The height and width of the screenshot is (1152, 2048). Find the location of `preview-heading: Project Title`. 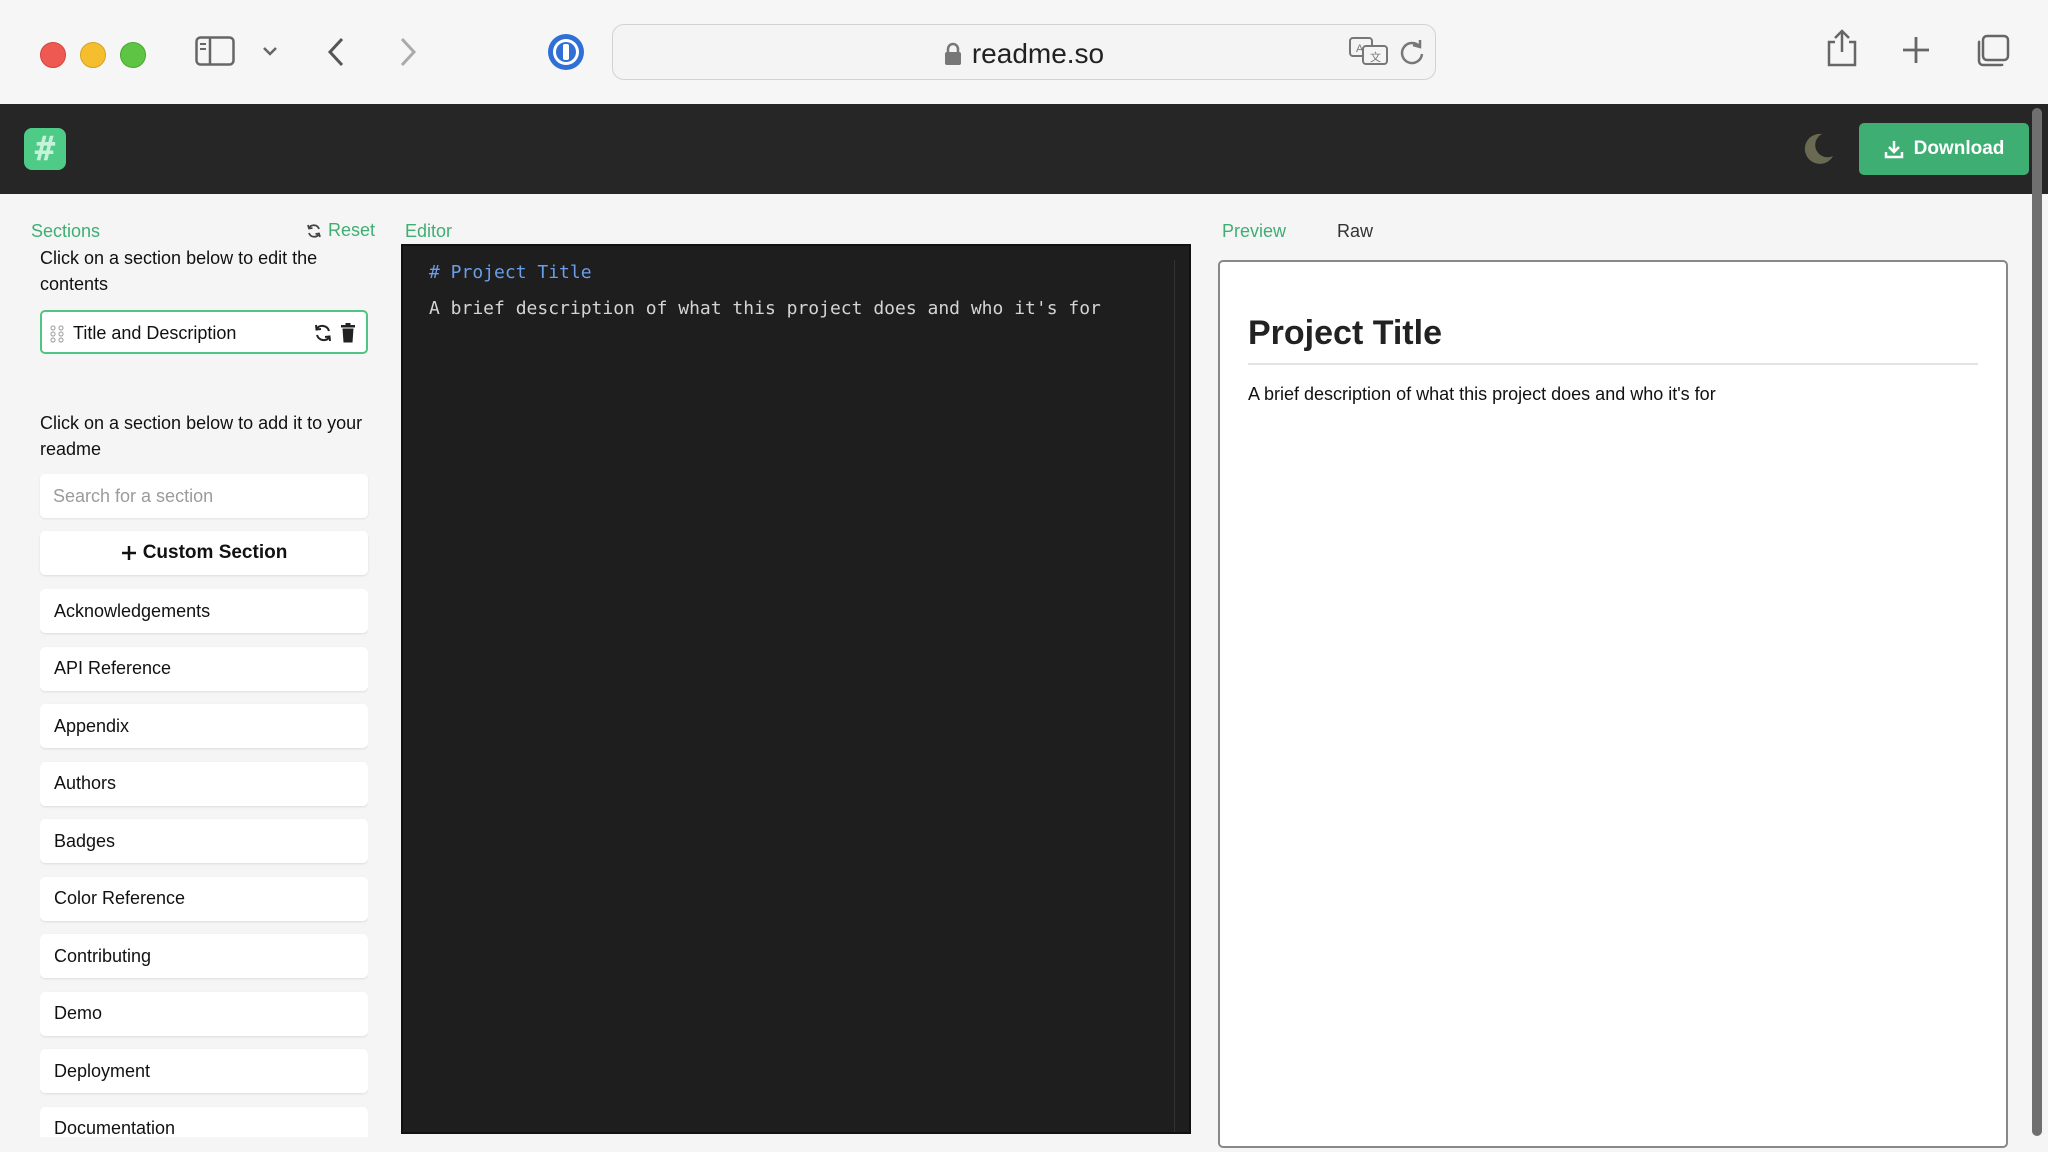

preview-heading: Project Title is located at coordinates (1345, 333).